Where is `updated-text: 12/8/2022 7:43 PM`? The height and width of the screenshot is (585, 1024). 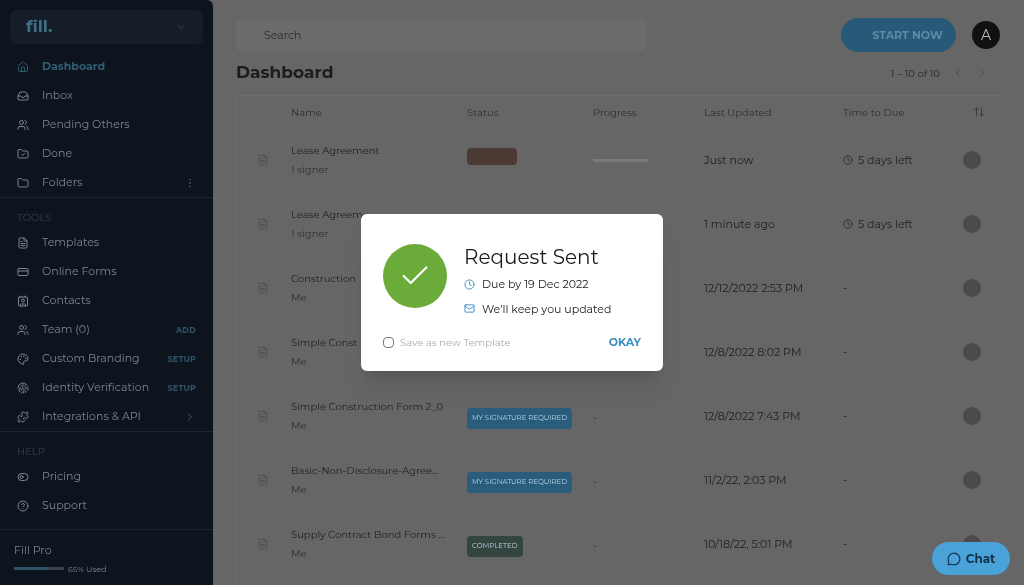 updated-text: 12/8/2022 7:43 PM is located at coordinates (753, 416).